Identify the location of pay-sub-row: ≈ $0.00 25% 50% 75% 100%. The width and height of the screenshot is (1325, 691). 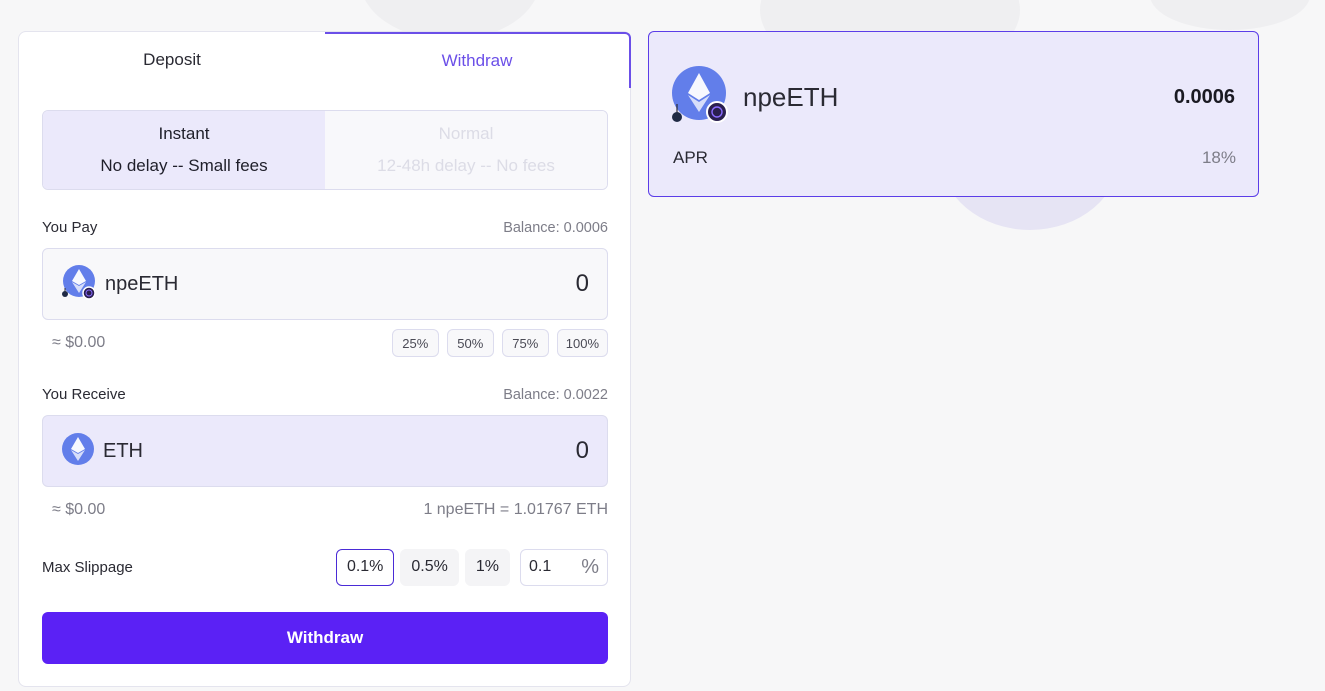
(325, 343).